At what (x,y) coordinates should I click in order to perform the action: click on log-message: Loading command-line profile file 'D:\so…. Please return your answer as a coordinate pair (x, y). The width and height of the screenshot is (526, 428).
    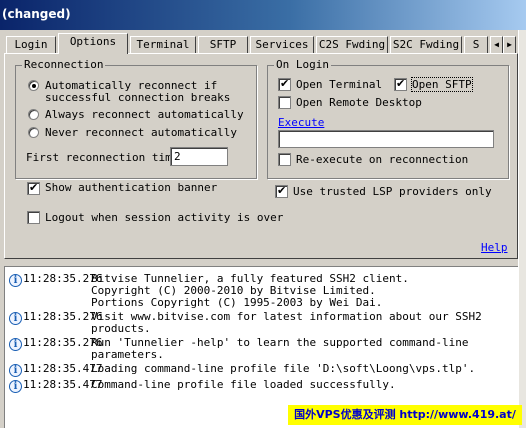
    Looking at the image, I should click on (283, 368).